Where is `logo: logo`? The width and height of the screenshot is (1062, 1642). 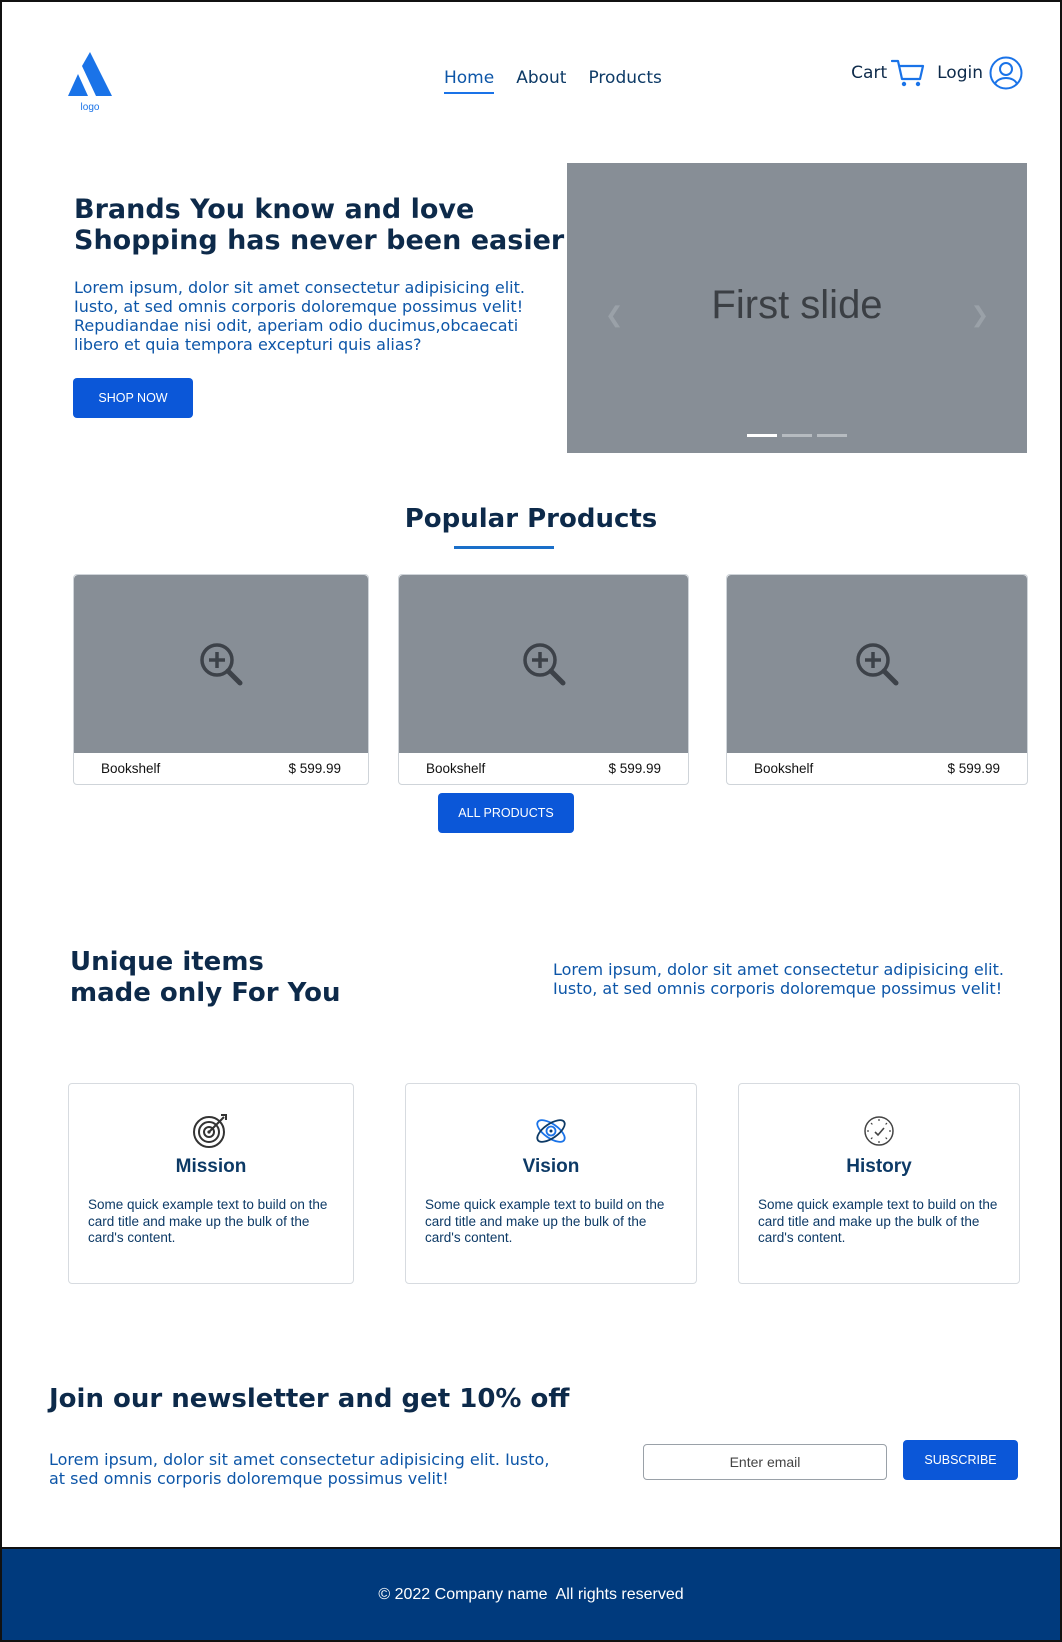
logo: logo is located at coordinates (90, 81).